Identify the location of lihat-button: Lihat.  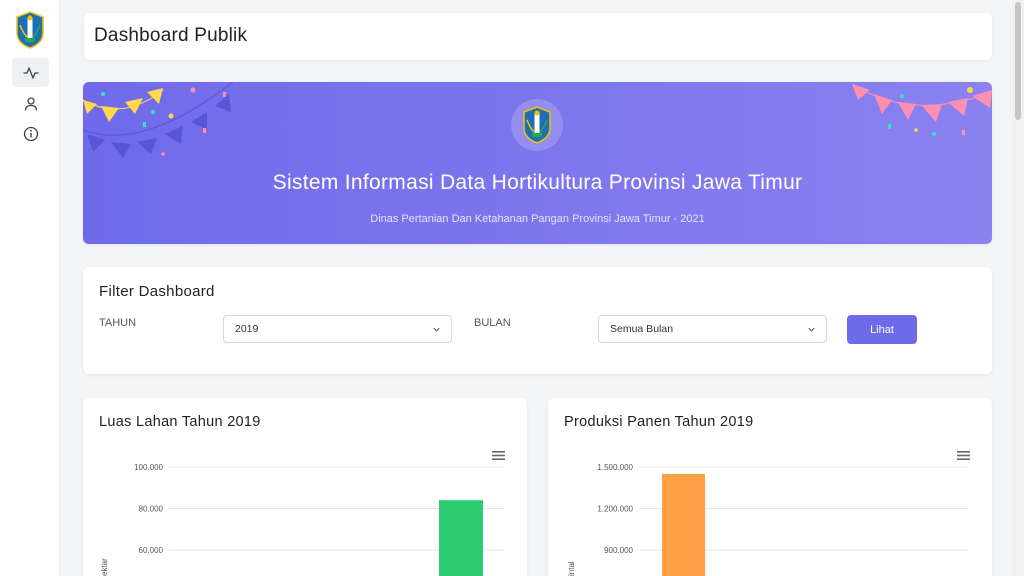
(882, 329).